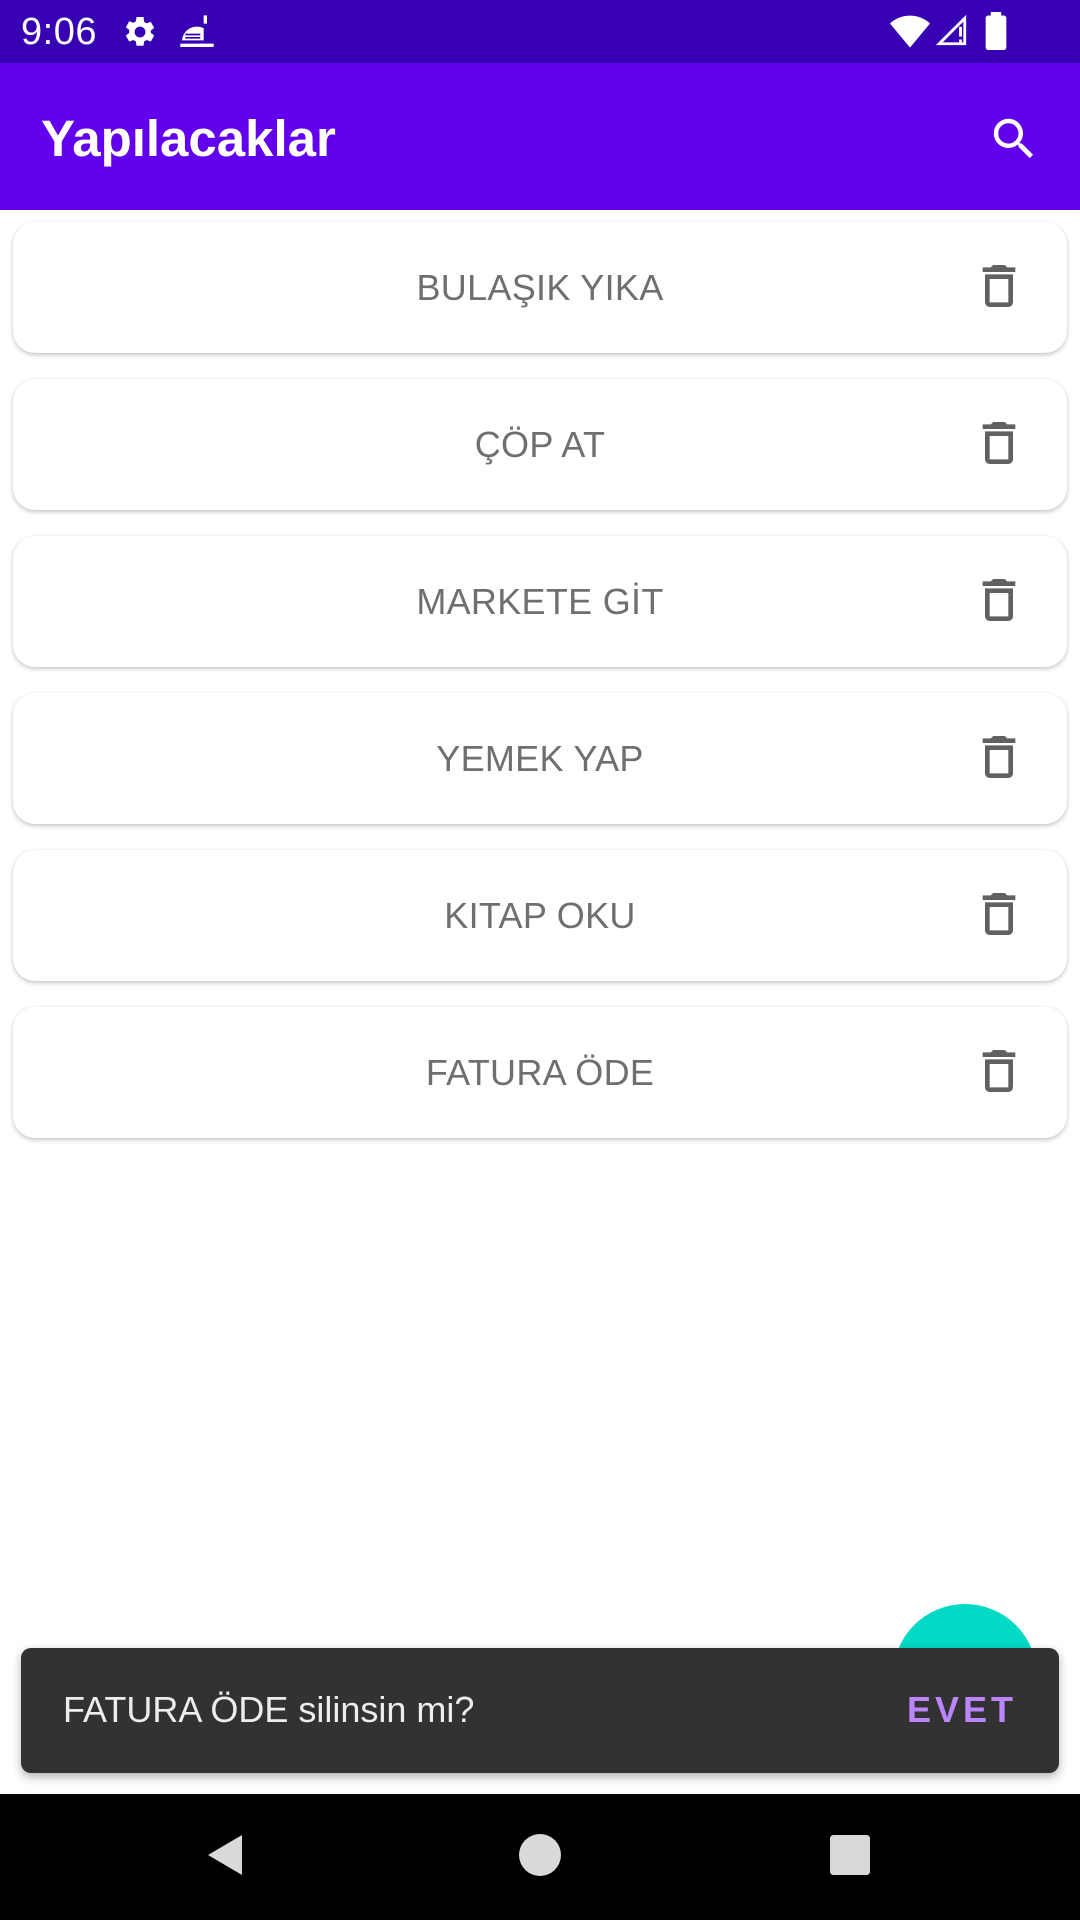  I want to click on list-item: ÇÖP AT, so click(540, 444).